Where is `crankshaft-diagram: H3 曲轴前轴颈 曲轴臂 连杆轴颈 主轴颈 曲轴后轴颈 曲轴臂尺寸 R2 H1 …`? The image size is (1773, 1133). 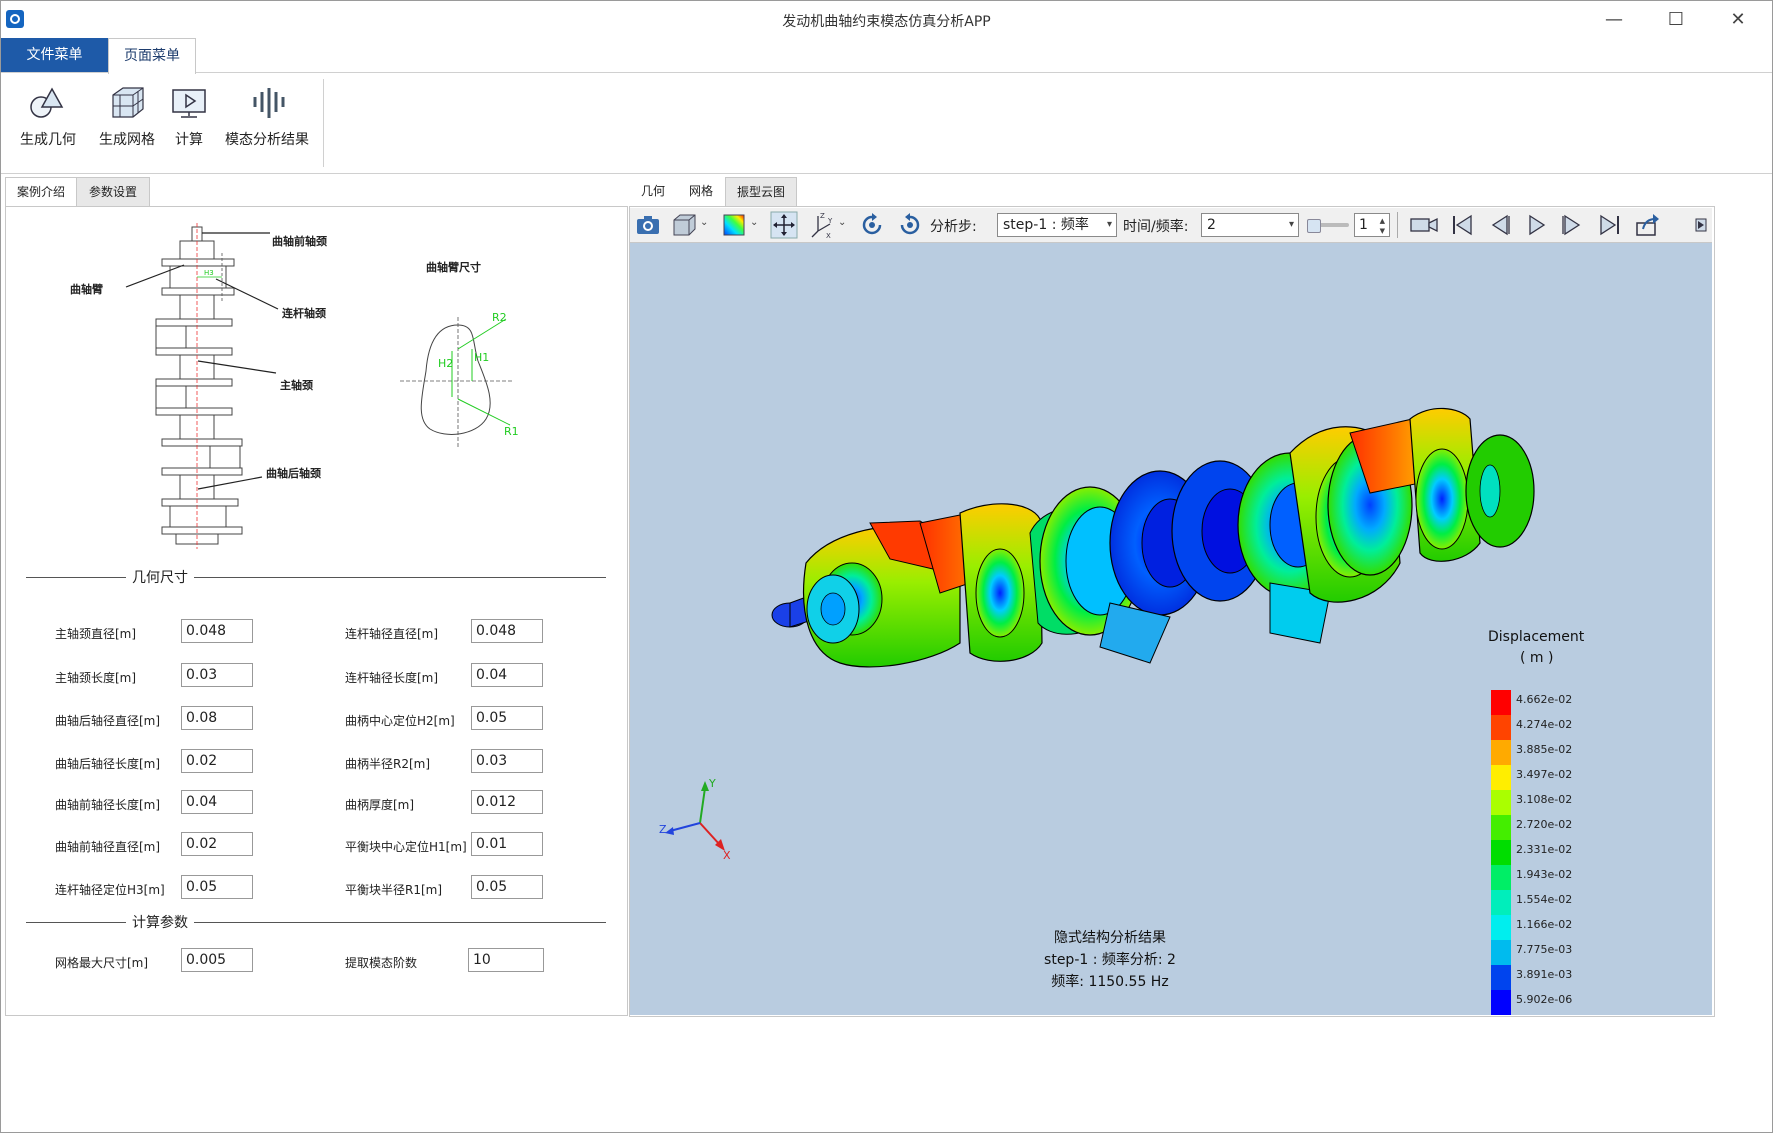
crankshaft-diagram: H3 曲轴前轴颈 曲轴臂 连杆轴颈 主轴颈 曲轴后轴颈 曲轴臂尺寸 R2 H1 … is located at coordinates (294, 386).